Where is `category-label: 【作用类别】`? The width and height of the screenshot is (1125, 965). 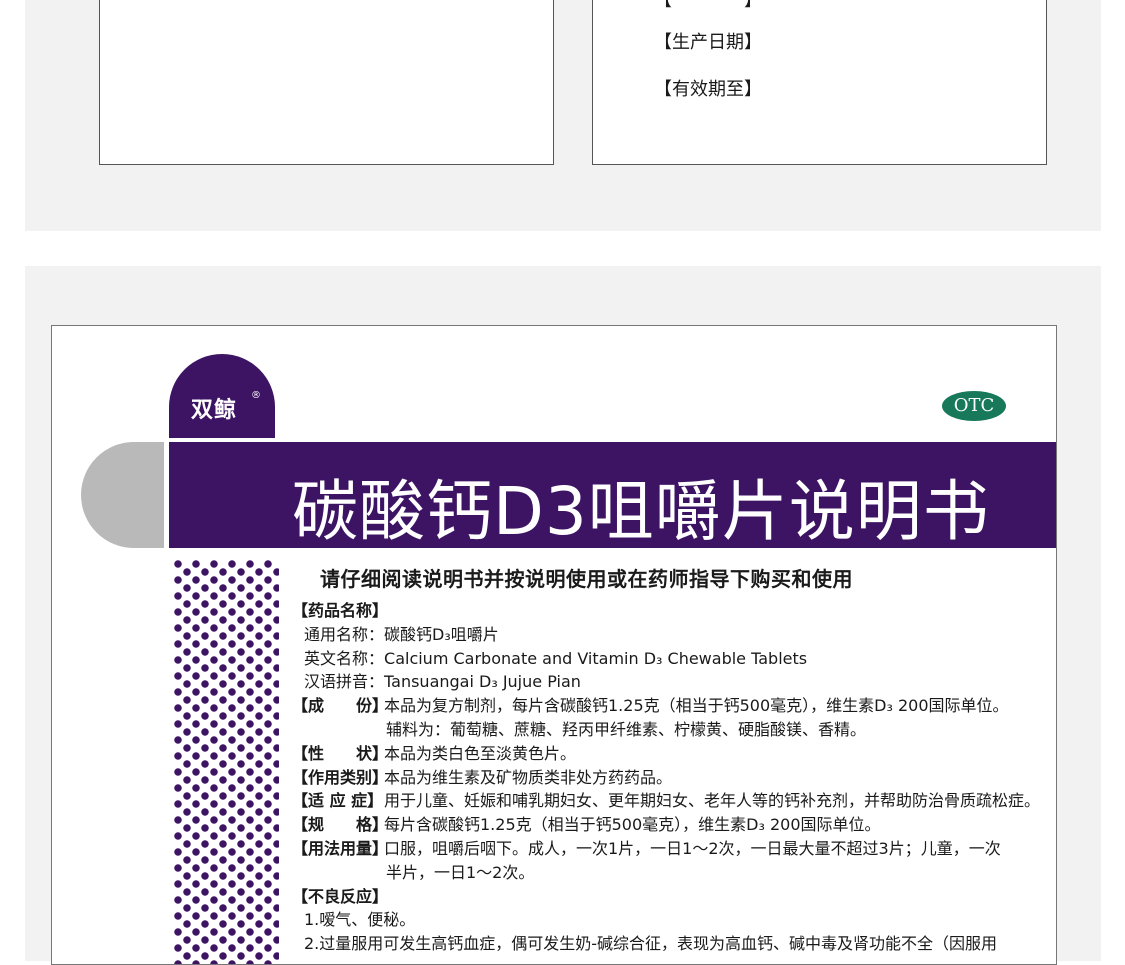
category-label: 【作用类别】 is located at coordinates (340, 777).